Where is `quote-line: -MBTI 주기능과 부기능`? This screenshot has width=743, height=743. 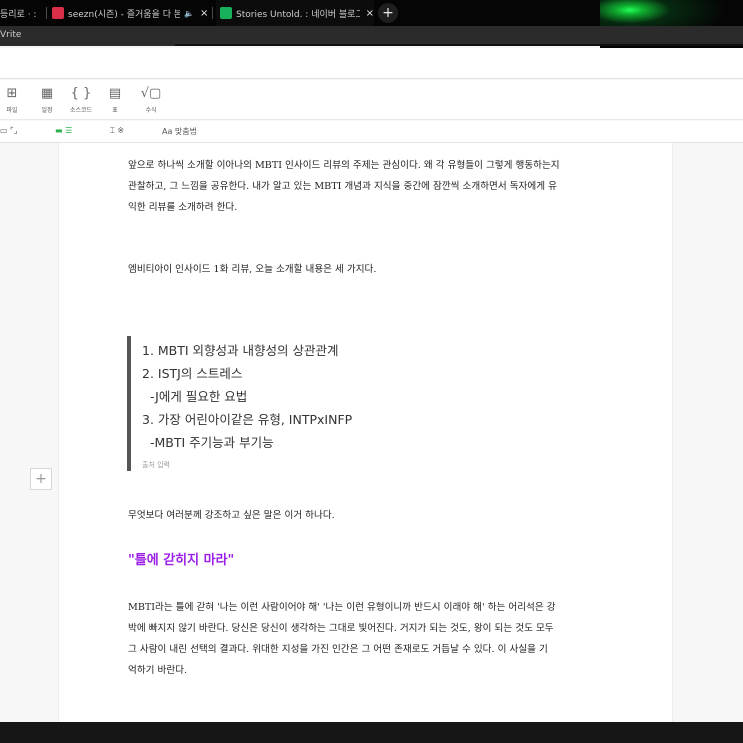
quote-line: -MBTI 주기능과 부기능 is located at coordinates (208, 441).